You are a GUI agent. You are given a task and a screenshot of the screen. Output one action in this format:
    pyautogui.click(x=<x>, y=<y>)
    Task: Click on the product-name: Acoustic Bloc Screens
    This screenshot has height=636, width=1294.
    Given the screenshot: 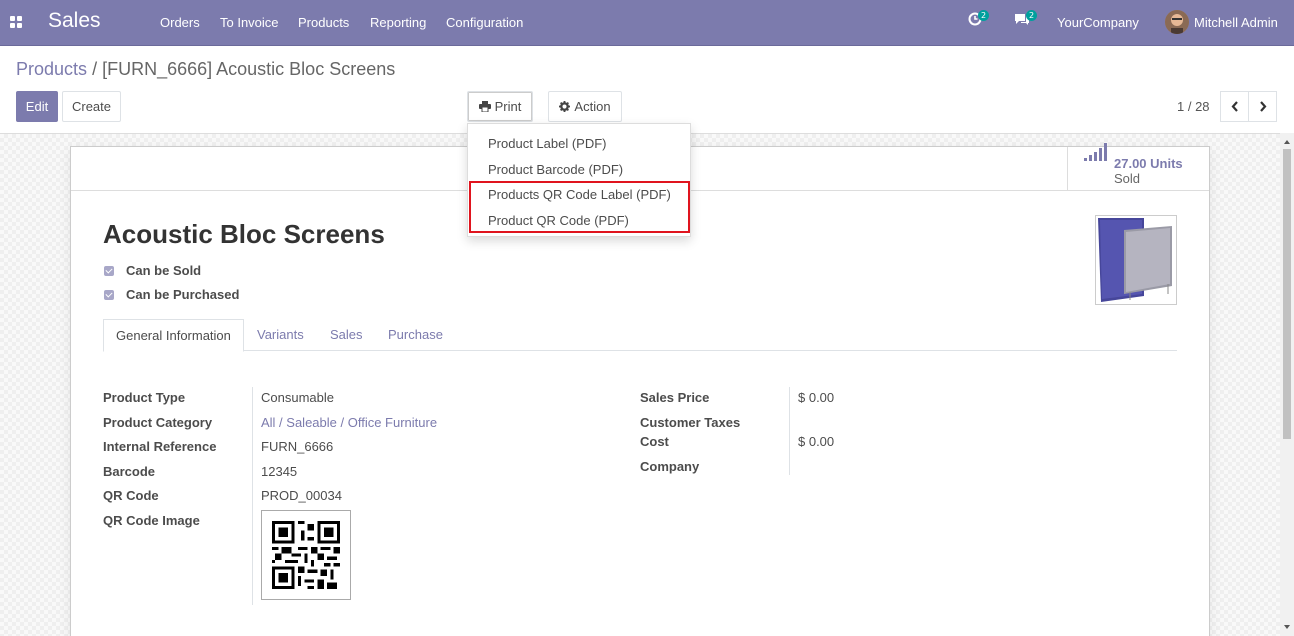 What is the action you would take?
    pyautogui.click(x=244, y=234)
    